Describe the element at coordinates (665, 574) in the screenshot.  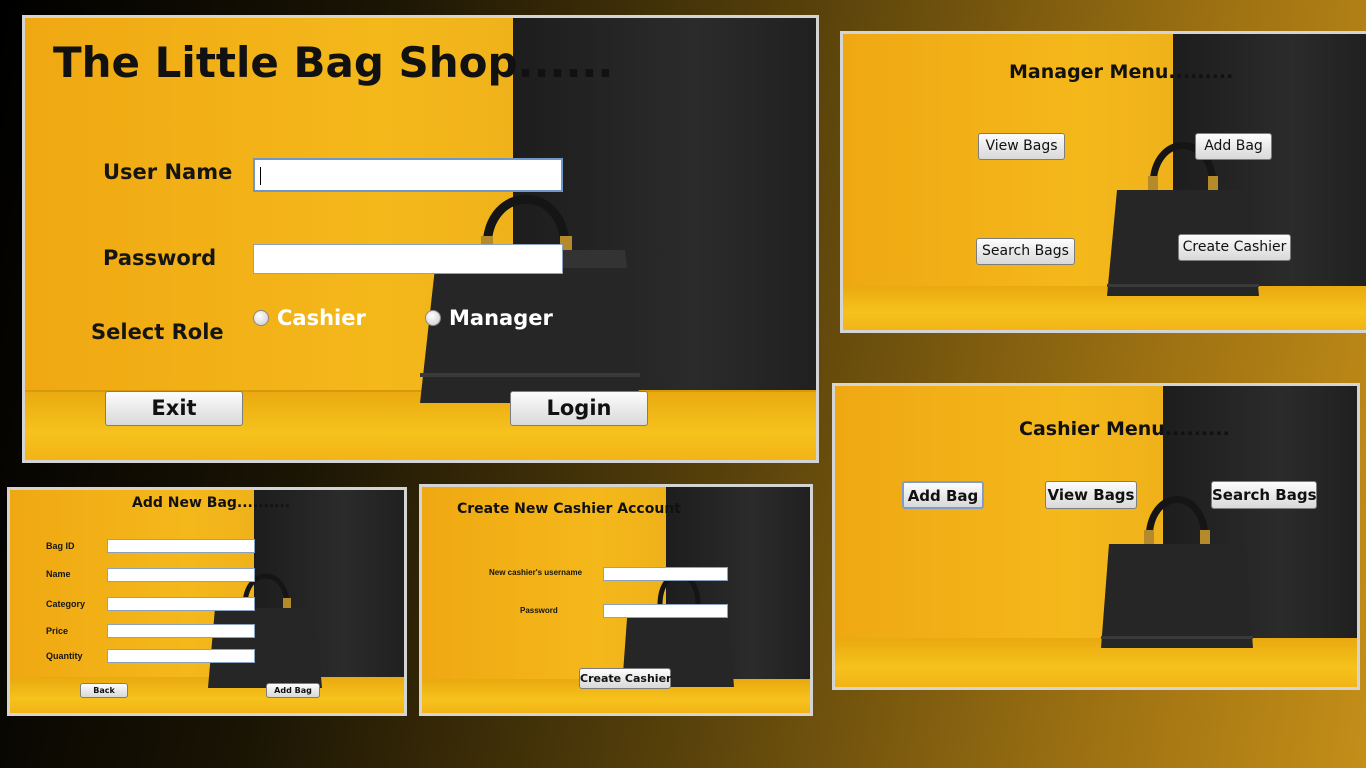
I see `new-username-input` at that location.